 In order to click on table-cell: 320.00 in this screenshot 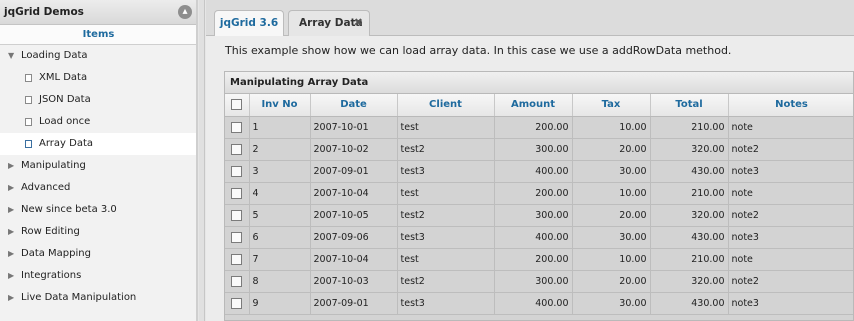, I will do `click(689, 281)`.